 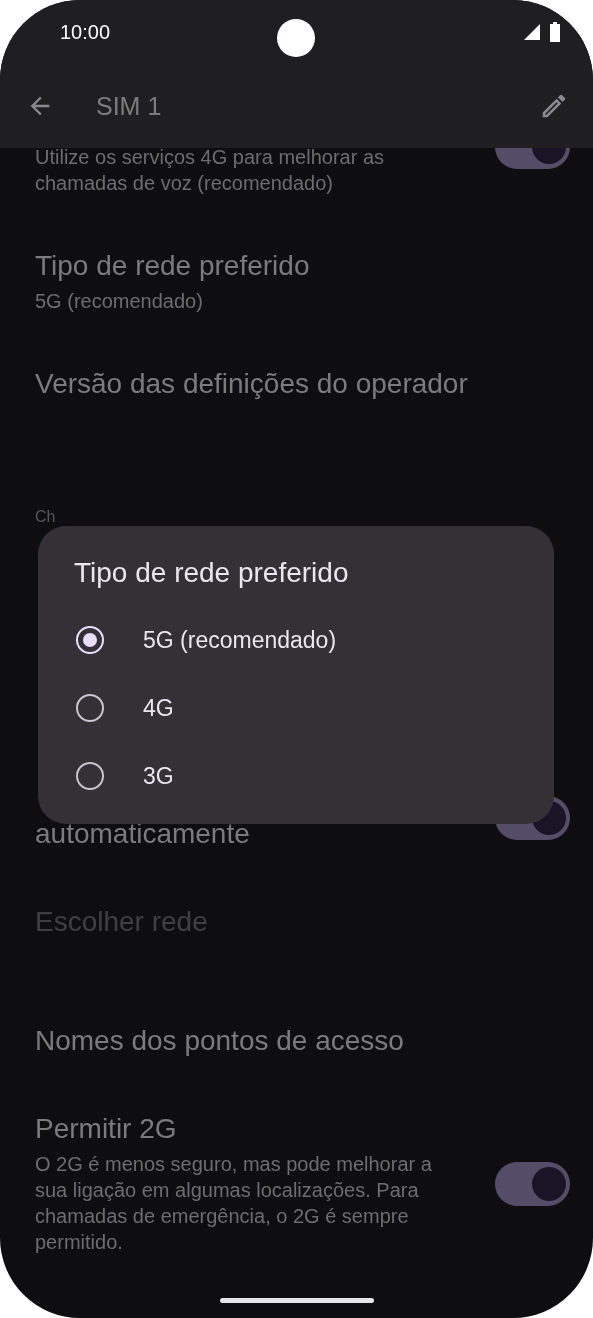 What do you see at coordinates (106, 1129) in the screenshot?
I see `setting-title: Permitir 2G` at bounding box center [106, 1129].